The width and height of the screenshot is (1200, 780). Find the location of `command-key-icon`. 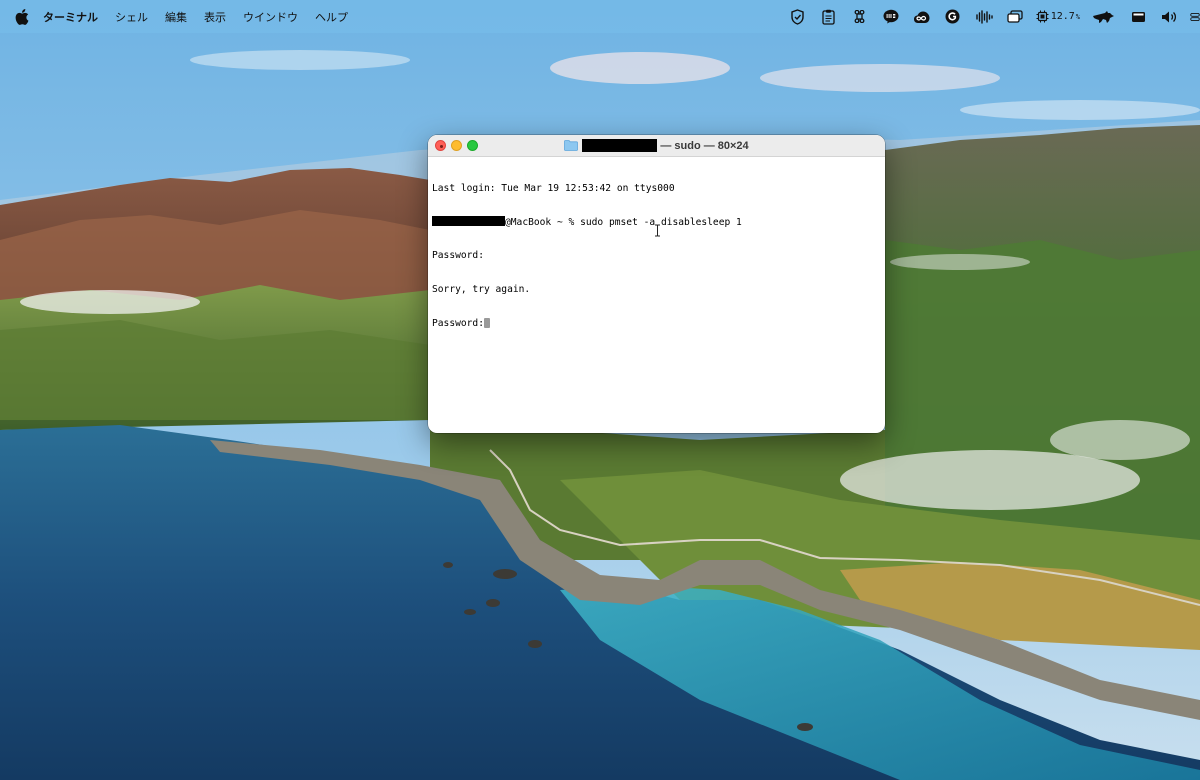

command-key-icon is located at coordinates (860, 17).